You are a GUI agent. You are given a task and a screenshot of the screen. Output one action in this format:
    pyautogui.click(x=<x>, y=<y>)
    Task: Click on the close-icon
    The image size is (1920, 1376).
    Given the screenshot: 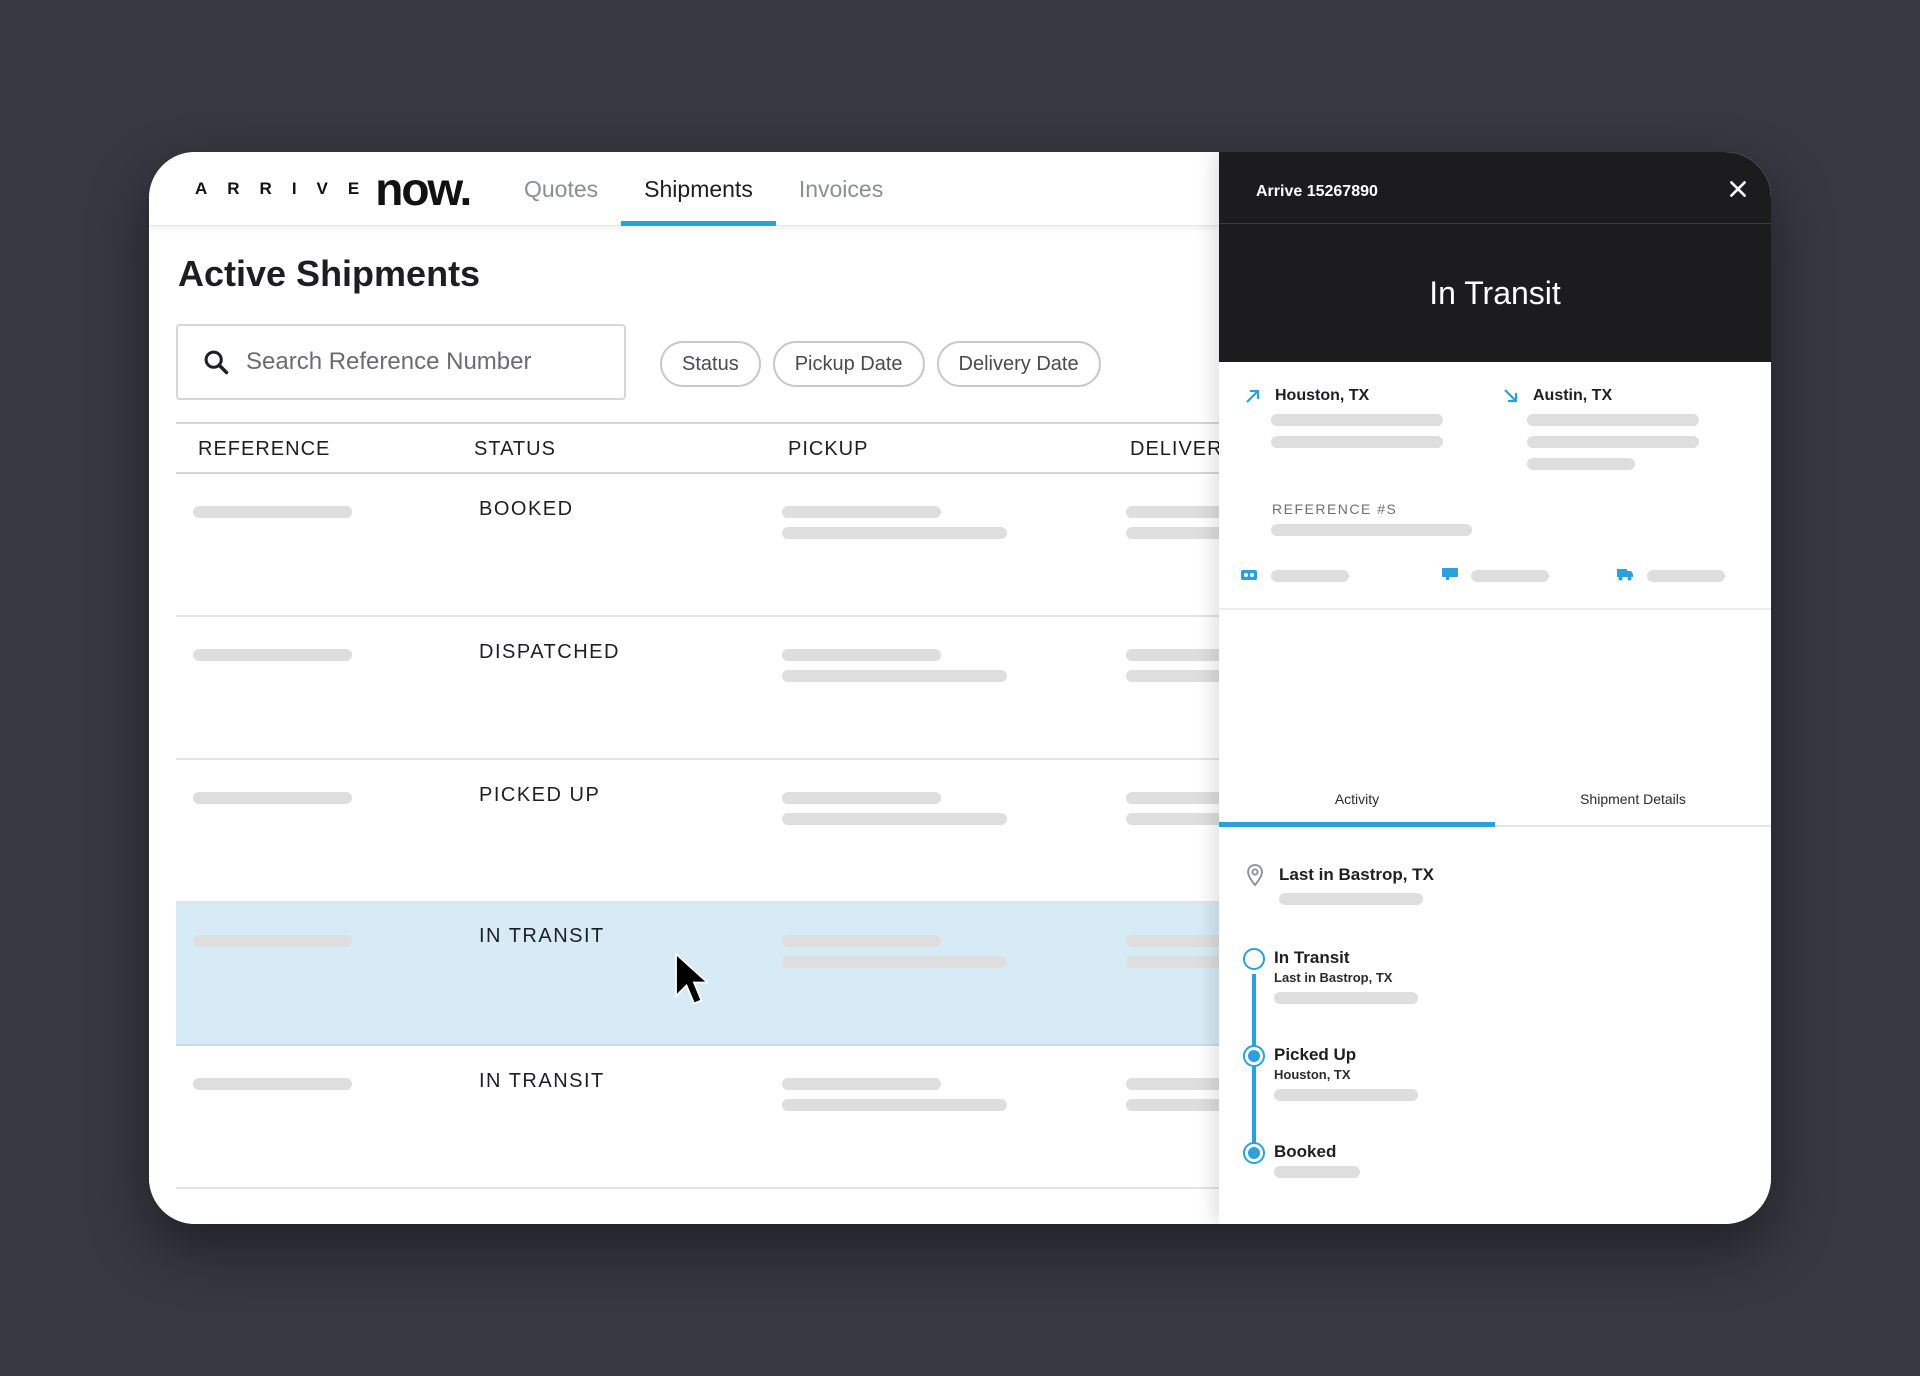 What is the action you would take?
    pyautogui.click(x=1738, y=189)
    